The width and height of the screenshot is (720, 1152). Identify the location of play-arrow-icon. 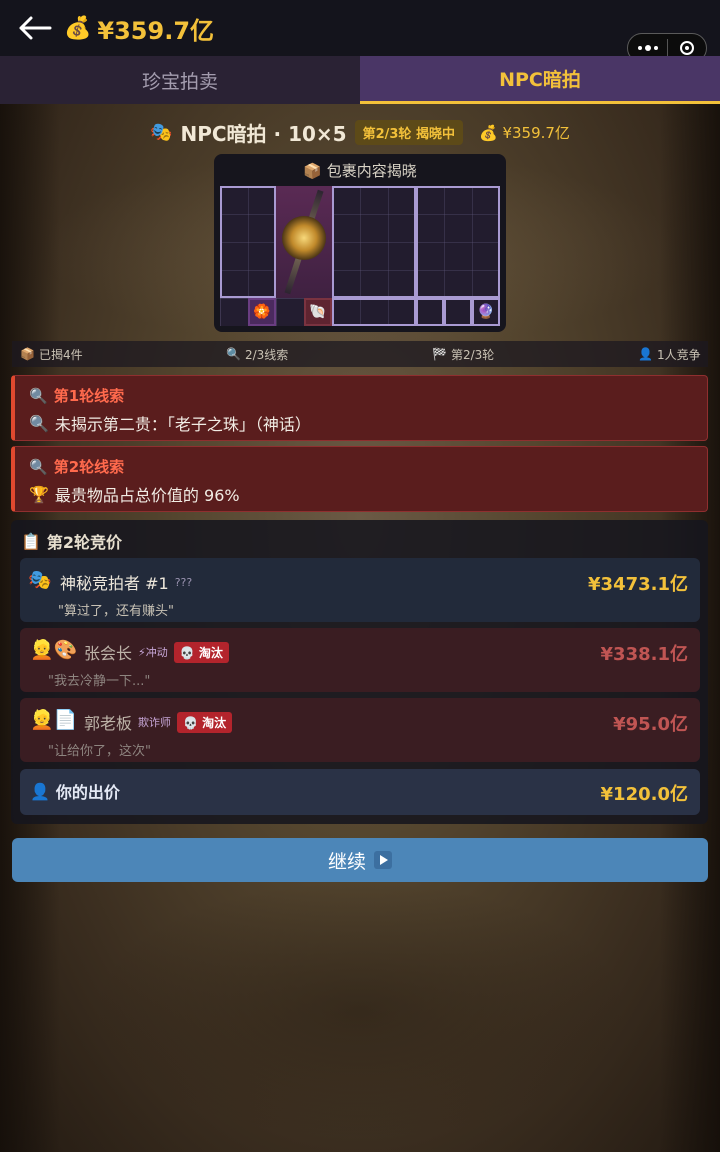
(383, 860).